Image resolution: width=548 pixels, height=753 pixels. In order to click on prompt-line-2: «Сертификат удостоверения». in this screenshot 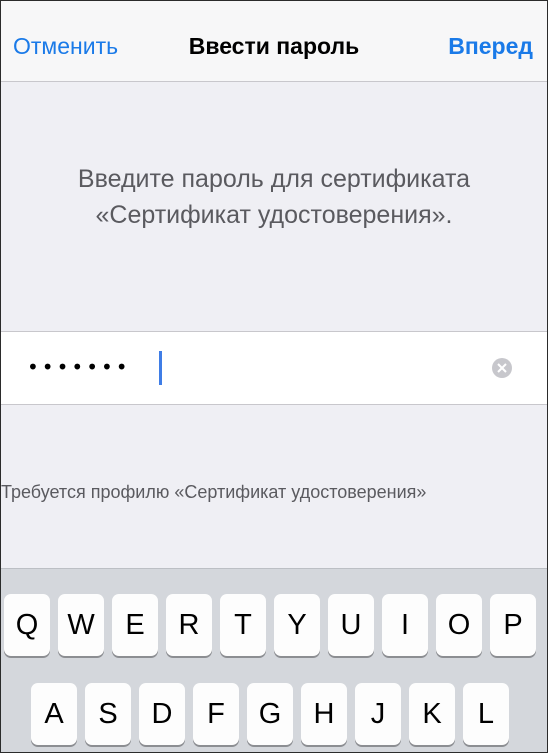, I will do `click(274, 215)`.